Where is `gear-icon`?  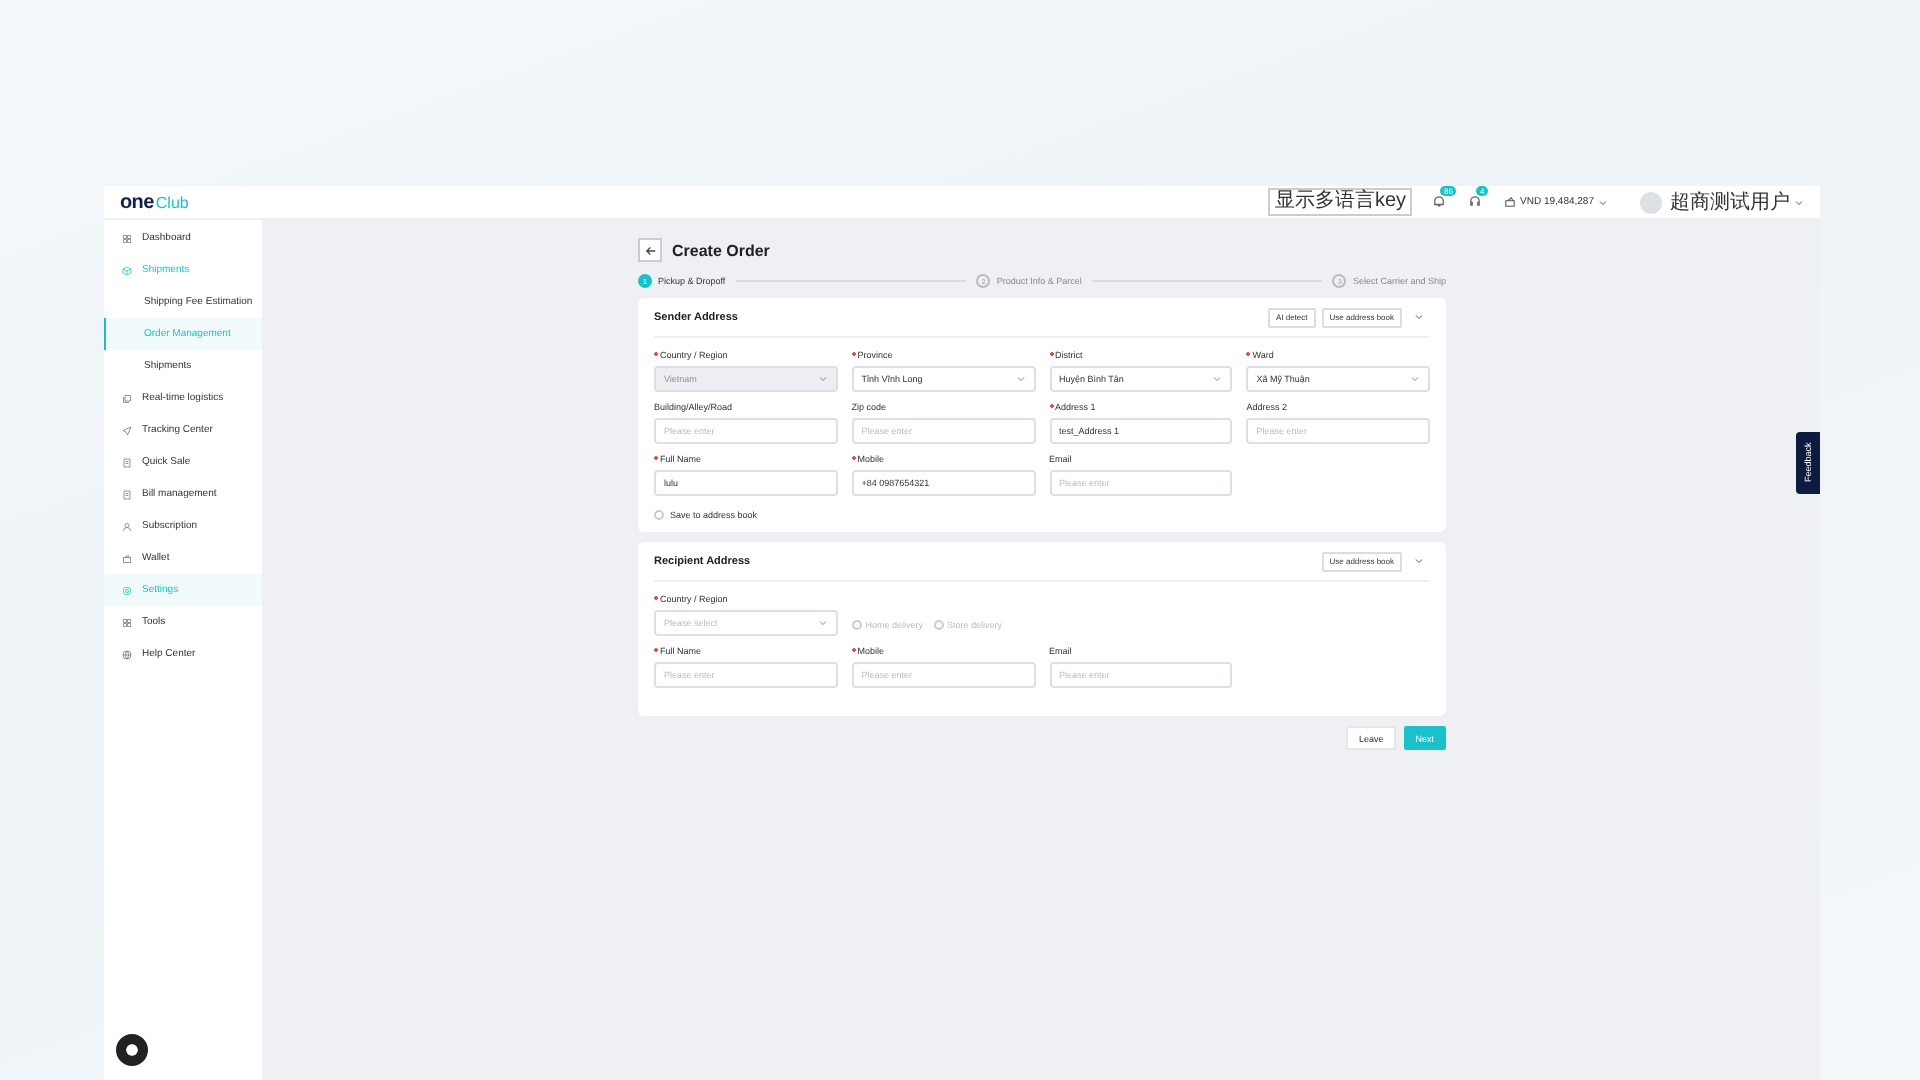
gear-icon is located at coordinates (127, 590).